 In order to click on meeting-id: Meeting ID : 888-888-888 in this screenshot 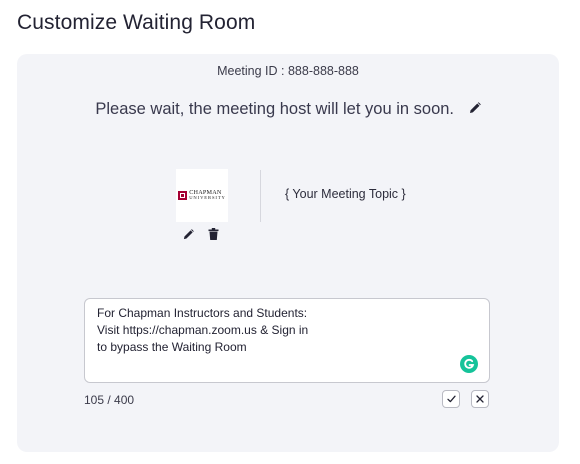, I will do `click(288, 71)`.